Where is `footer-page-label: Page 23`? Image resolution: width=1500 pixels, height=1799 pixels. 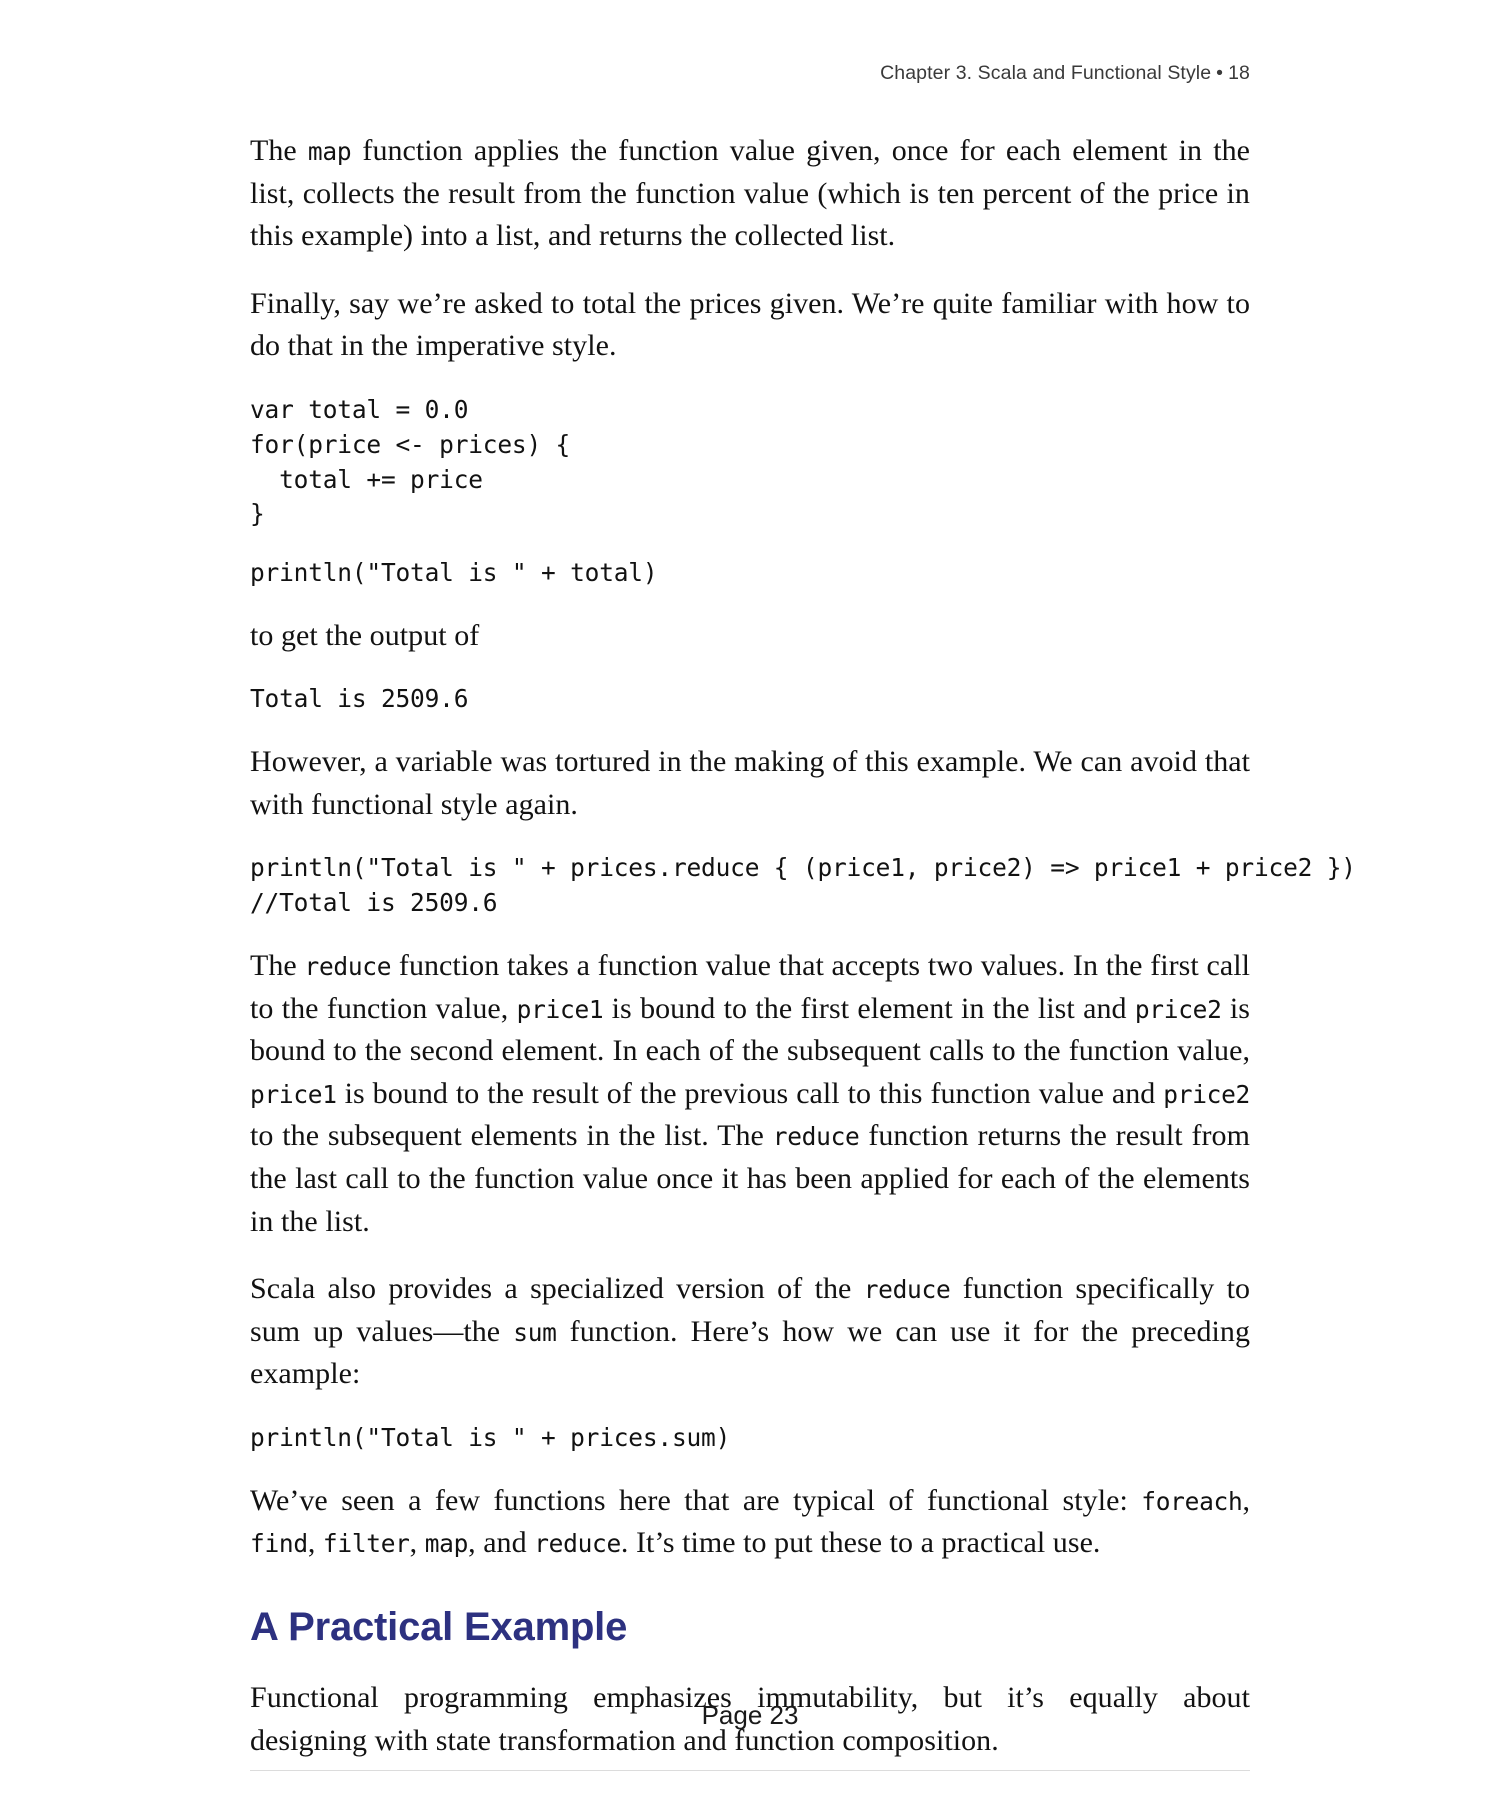
footer-page-label: Page 23 is located at coordinates (750, 1715).